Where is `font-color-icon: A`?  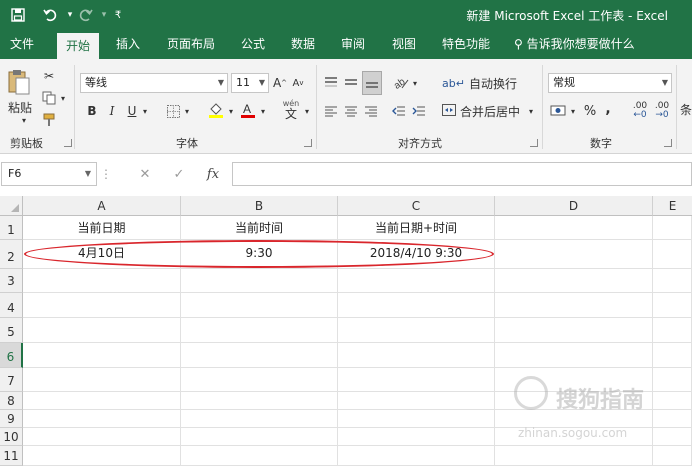
font-color-icon: A is located at coordinates (248, 110).